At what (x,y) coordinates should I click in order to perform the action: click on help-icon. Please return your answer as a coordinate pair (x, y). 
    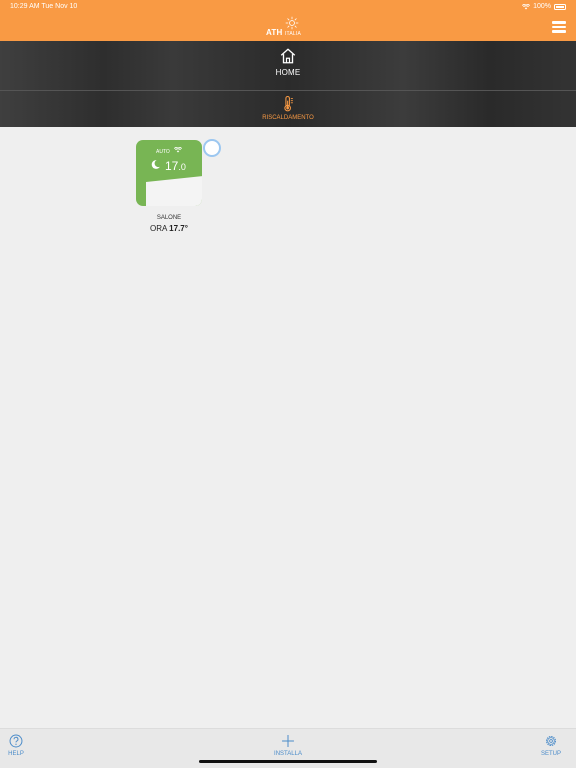
    Looking at the image, I should click on (16, 741).